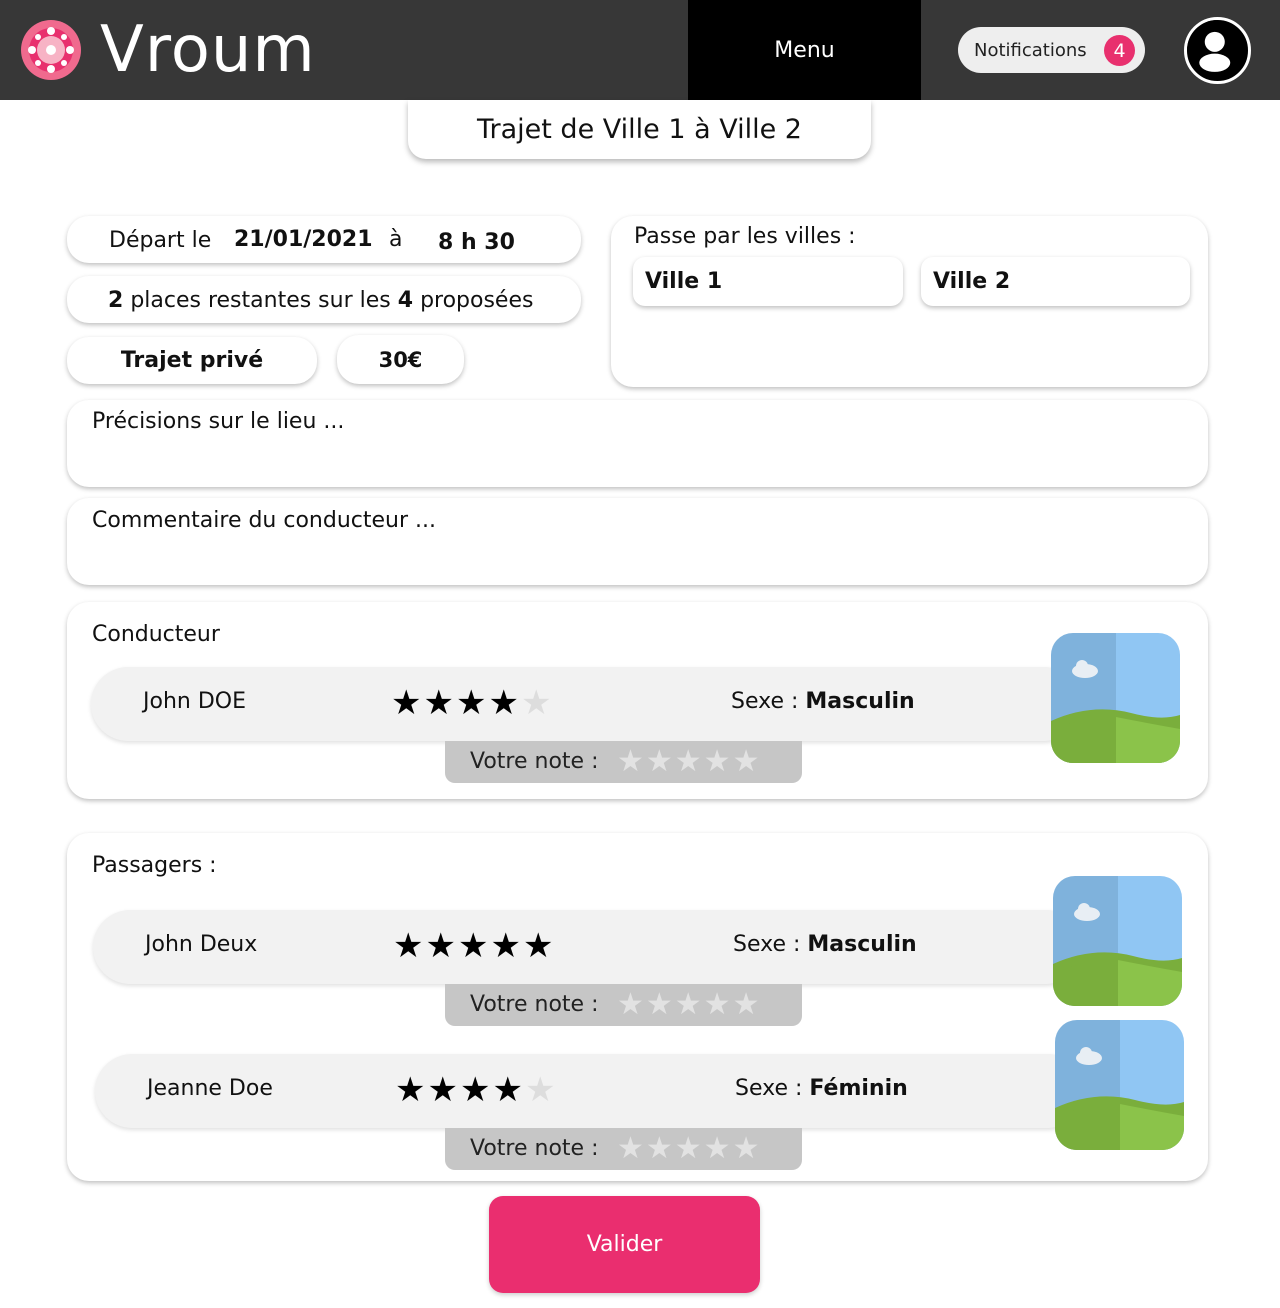 The width and height of the screenshot is (1280, 1308). What do you see at coordinates (400, 359) in the screenshot?
I see `trip-price: 30€` at bounding box center [400, 359].